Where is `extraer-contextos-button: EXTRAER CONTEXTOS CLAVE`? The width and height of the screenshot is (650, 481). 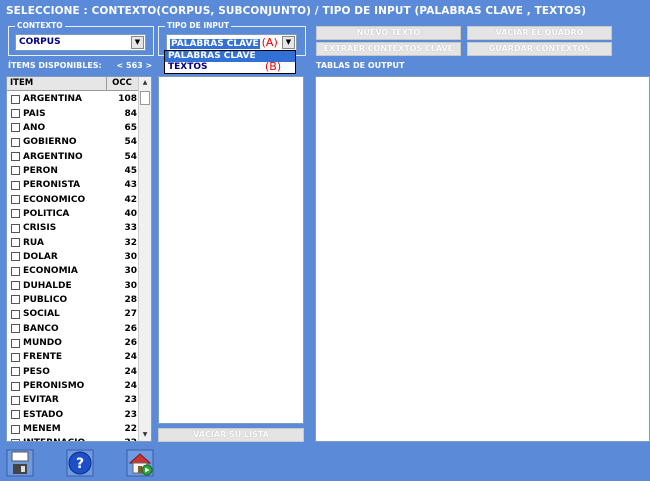
extraer-contextos-button: EXTRAER CONTEXTOS CLAVE is located at coordinates (388, 49).